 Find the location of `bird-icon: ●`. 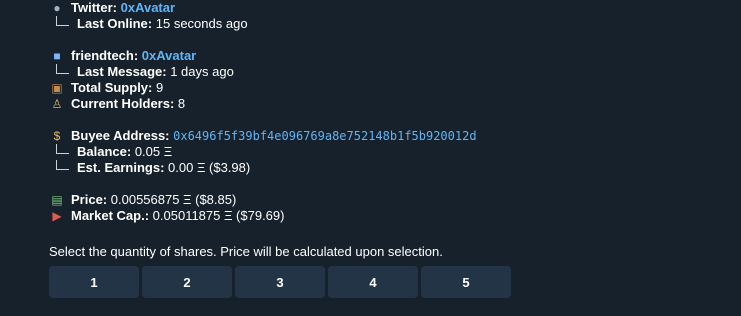

bird-icon: ● is located at coordinates (57, 8).